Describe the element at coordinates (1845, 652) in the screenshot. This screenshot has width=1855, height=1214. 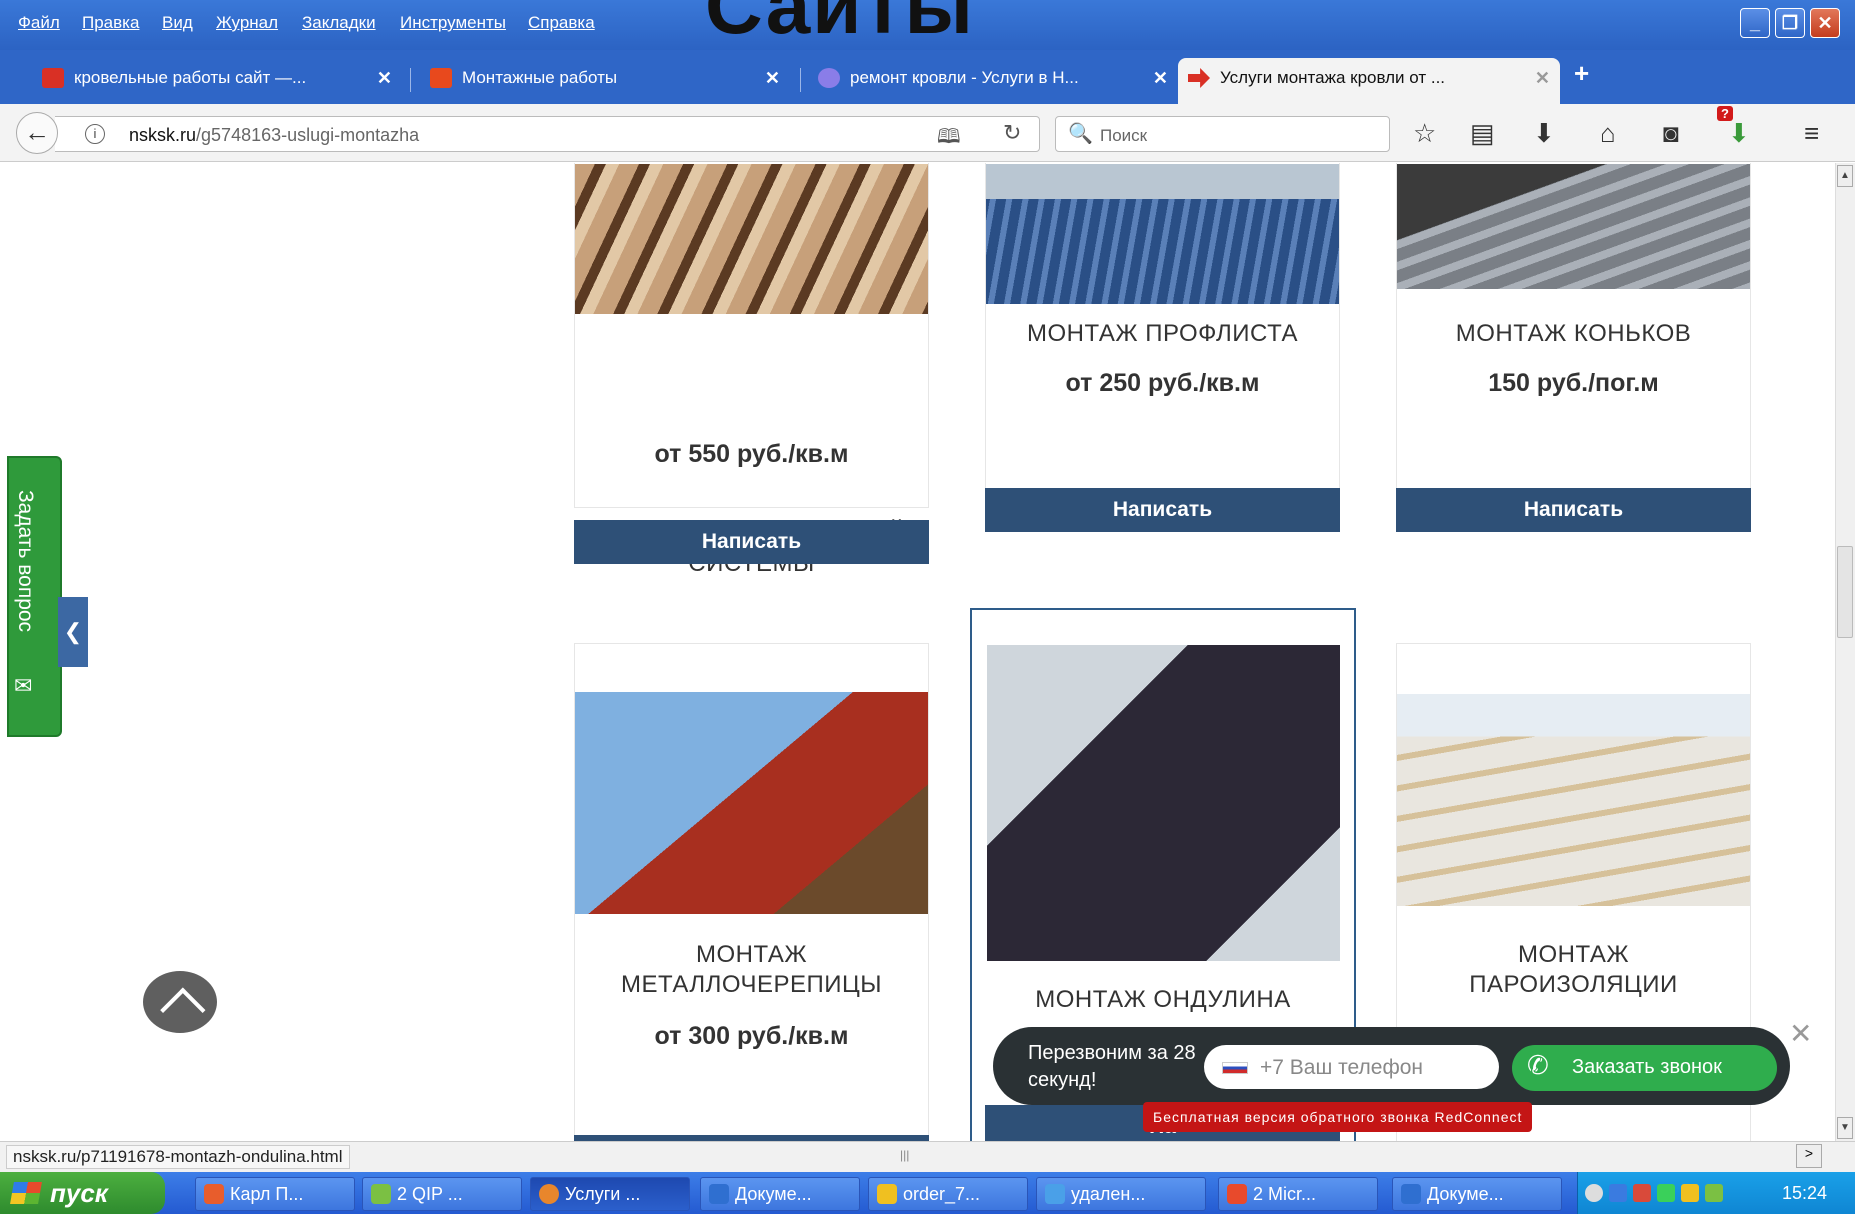
I see `vertical-scrollbar` at that location.